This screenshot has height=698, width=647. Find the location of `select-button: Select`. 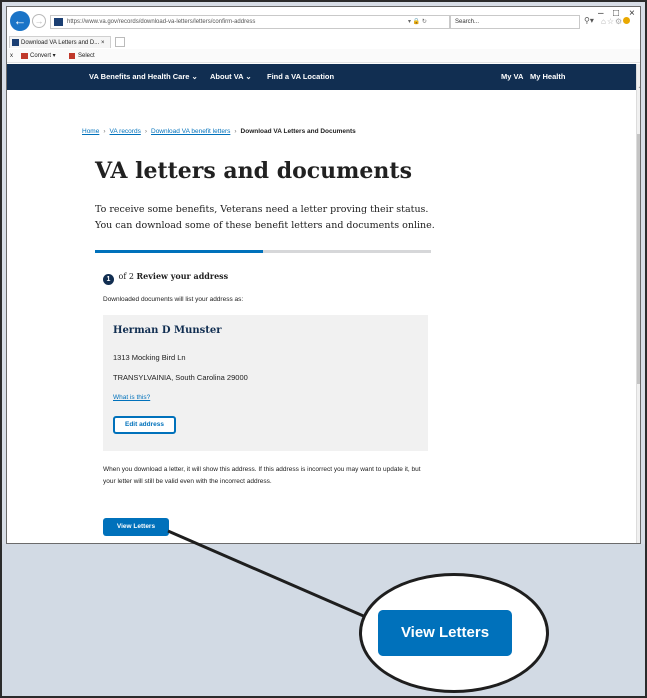

select-button: Select is located at coordinates (82, 56).